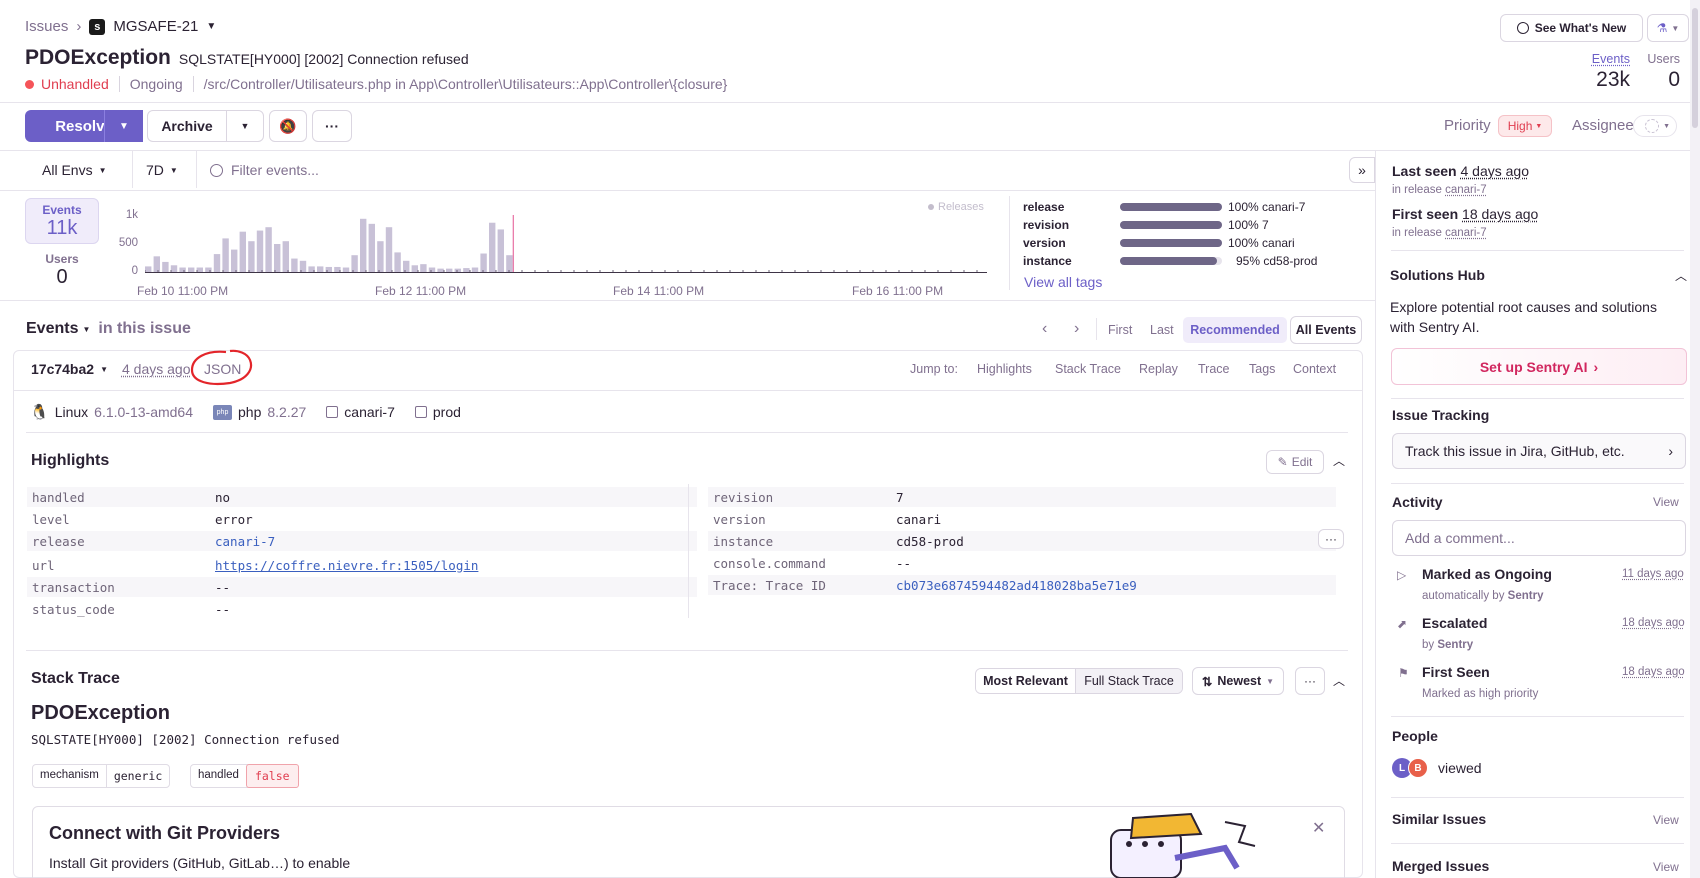  I want to click on activity-view-link: View, so click(1666, 502).